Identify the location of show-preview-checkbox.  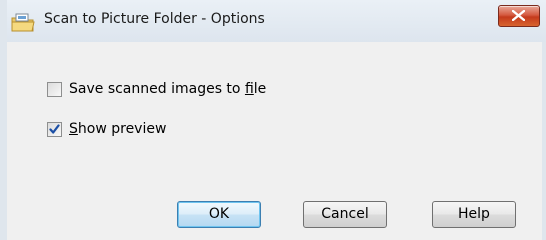
(54, 129).